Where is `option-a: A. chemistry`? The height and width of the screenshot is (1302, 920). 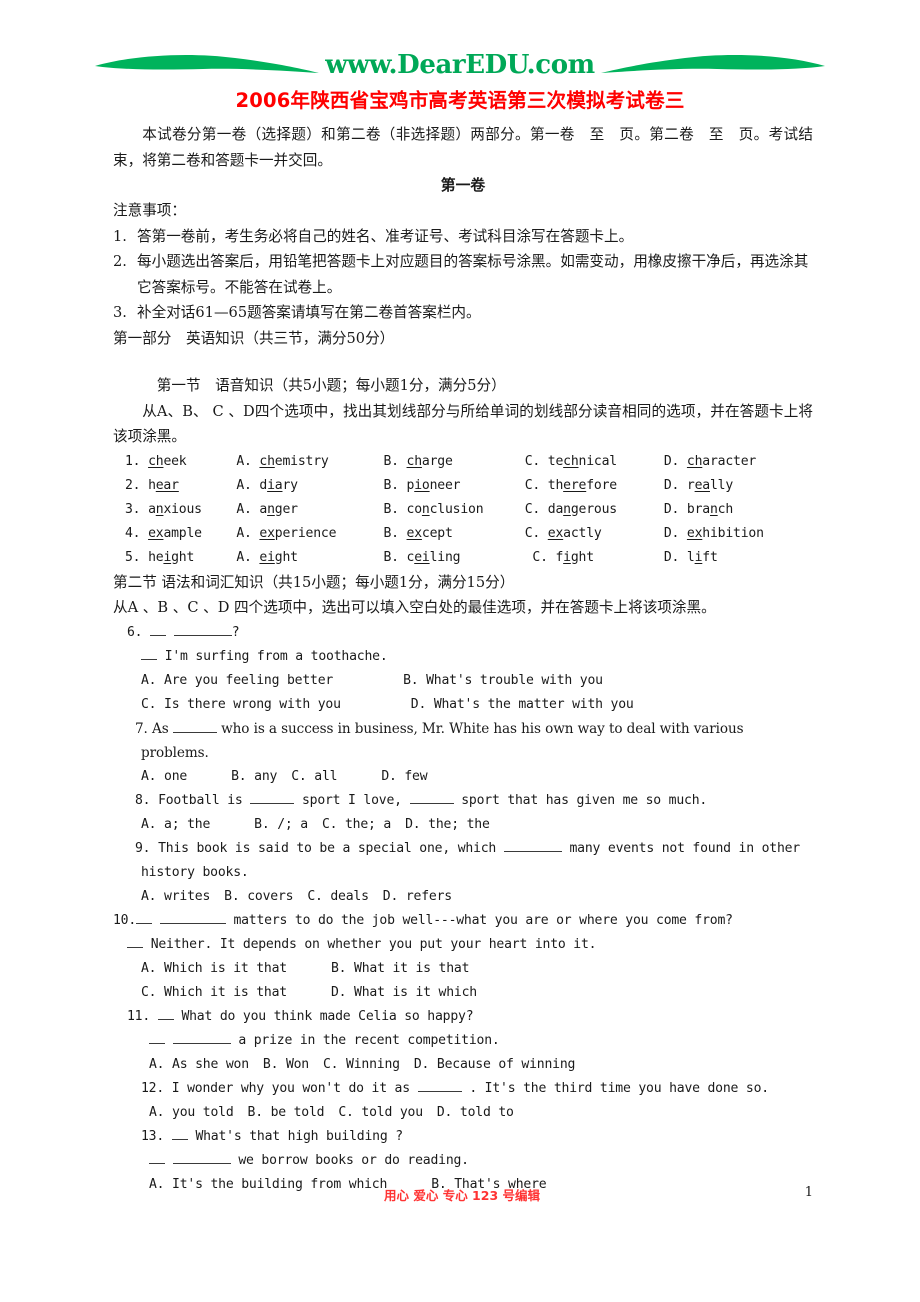 option-a: A. chemistry is located at coordinates (309, 462).